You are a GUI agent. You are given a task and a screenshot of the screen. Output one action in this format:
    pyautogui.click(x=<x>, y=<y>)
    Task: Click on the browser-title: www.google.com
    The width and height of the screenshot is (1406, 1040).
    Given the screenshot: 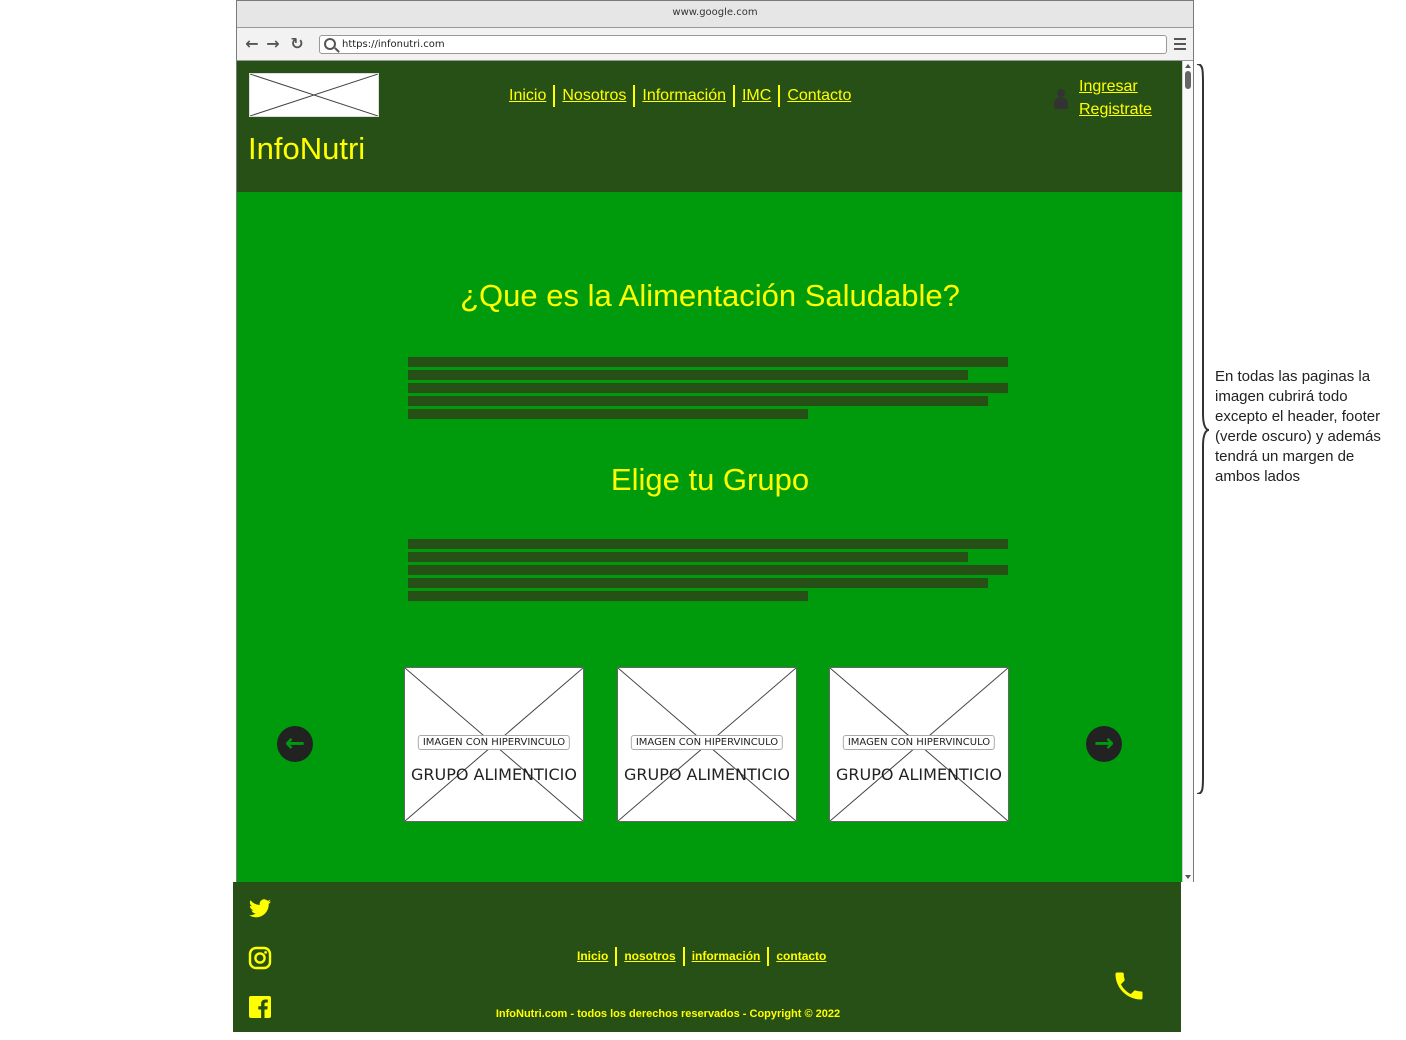 What is the action you would take?
    pyautogui.click(x=715, y=14)
    